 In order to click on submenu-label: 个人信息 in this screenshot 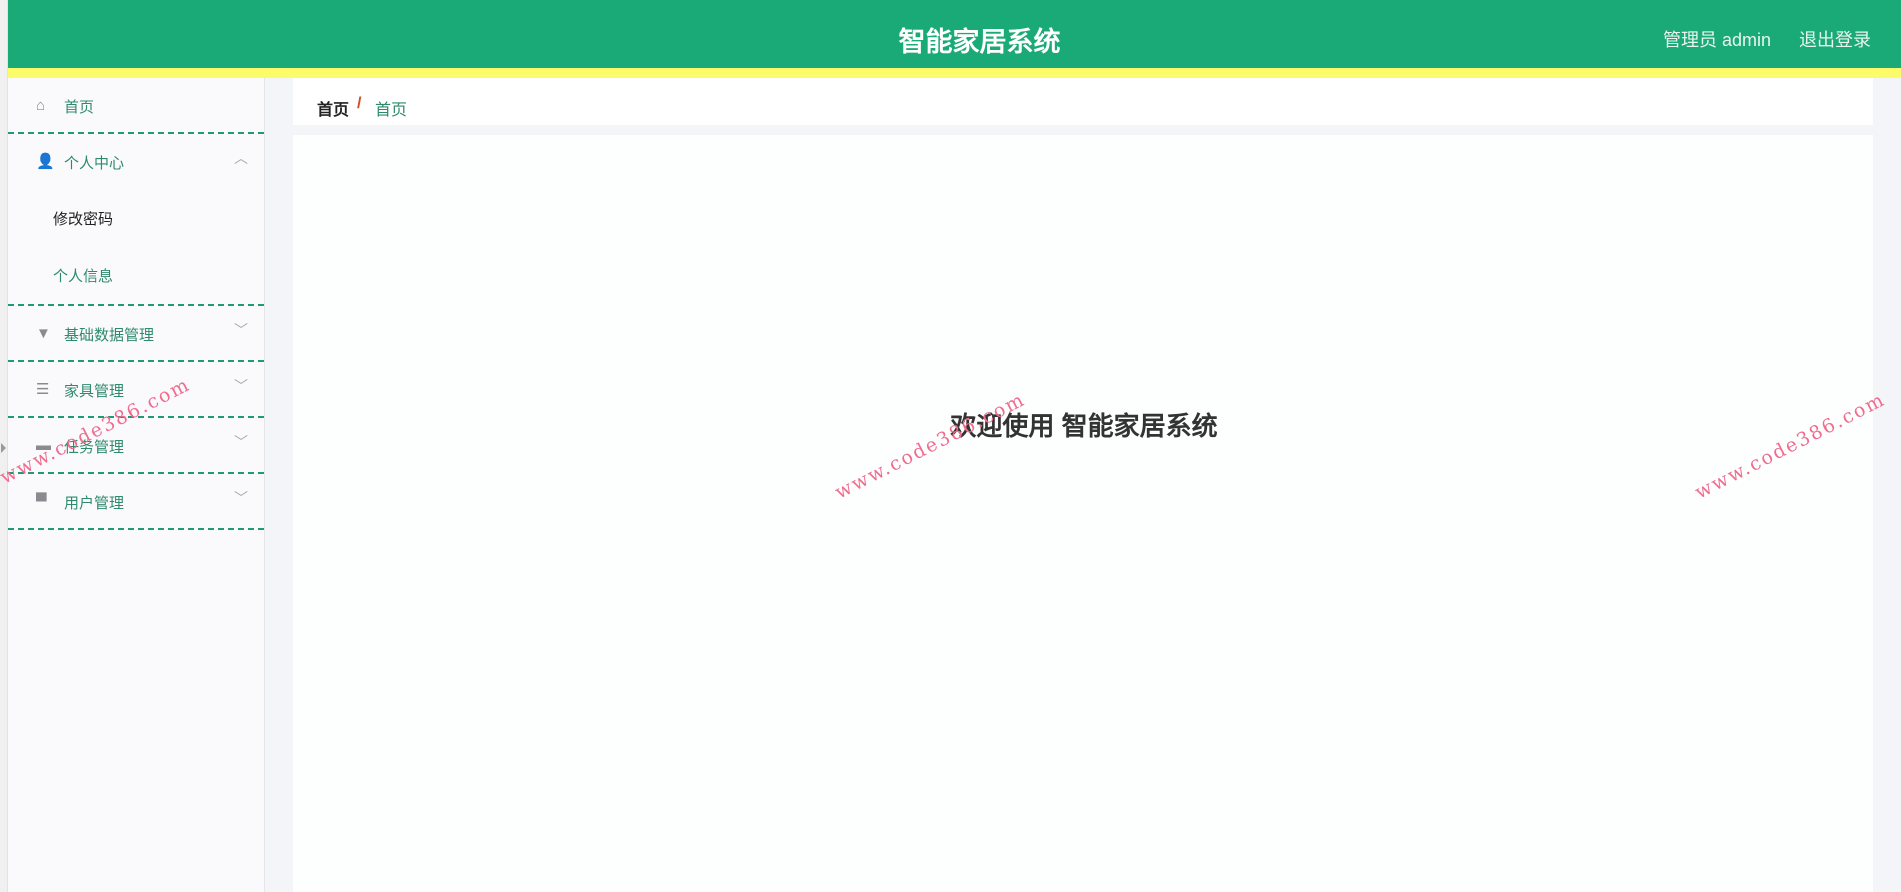, I will do `click(83, 276)`.